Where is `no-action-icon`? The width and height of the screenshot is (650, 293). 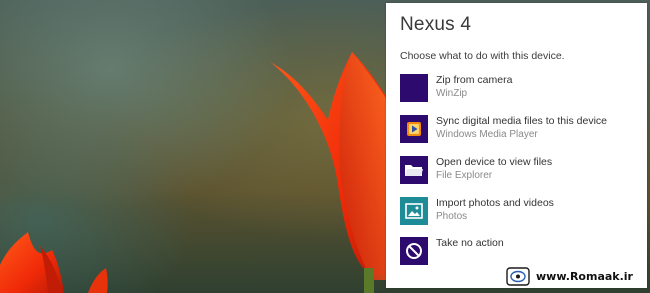 no-action-icon is located at coordinates (414, 251).